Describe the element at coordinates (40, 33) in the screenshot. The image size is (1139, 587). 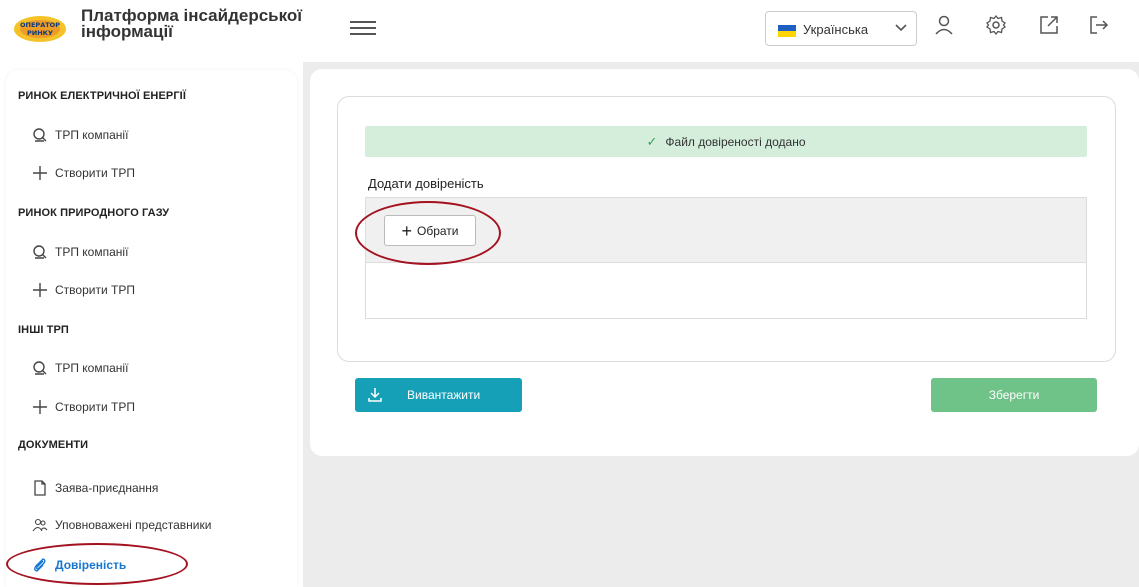
I see `svg-text: РИНКУ` at that location.